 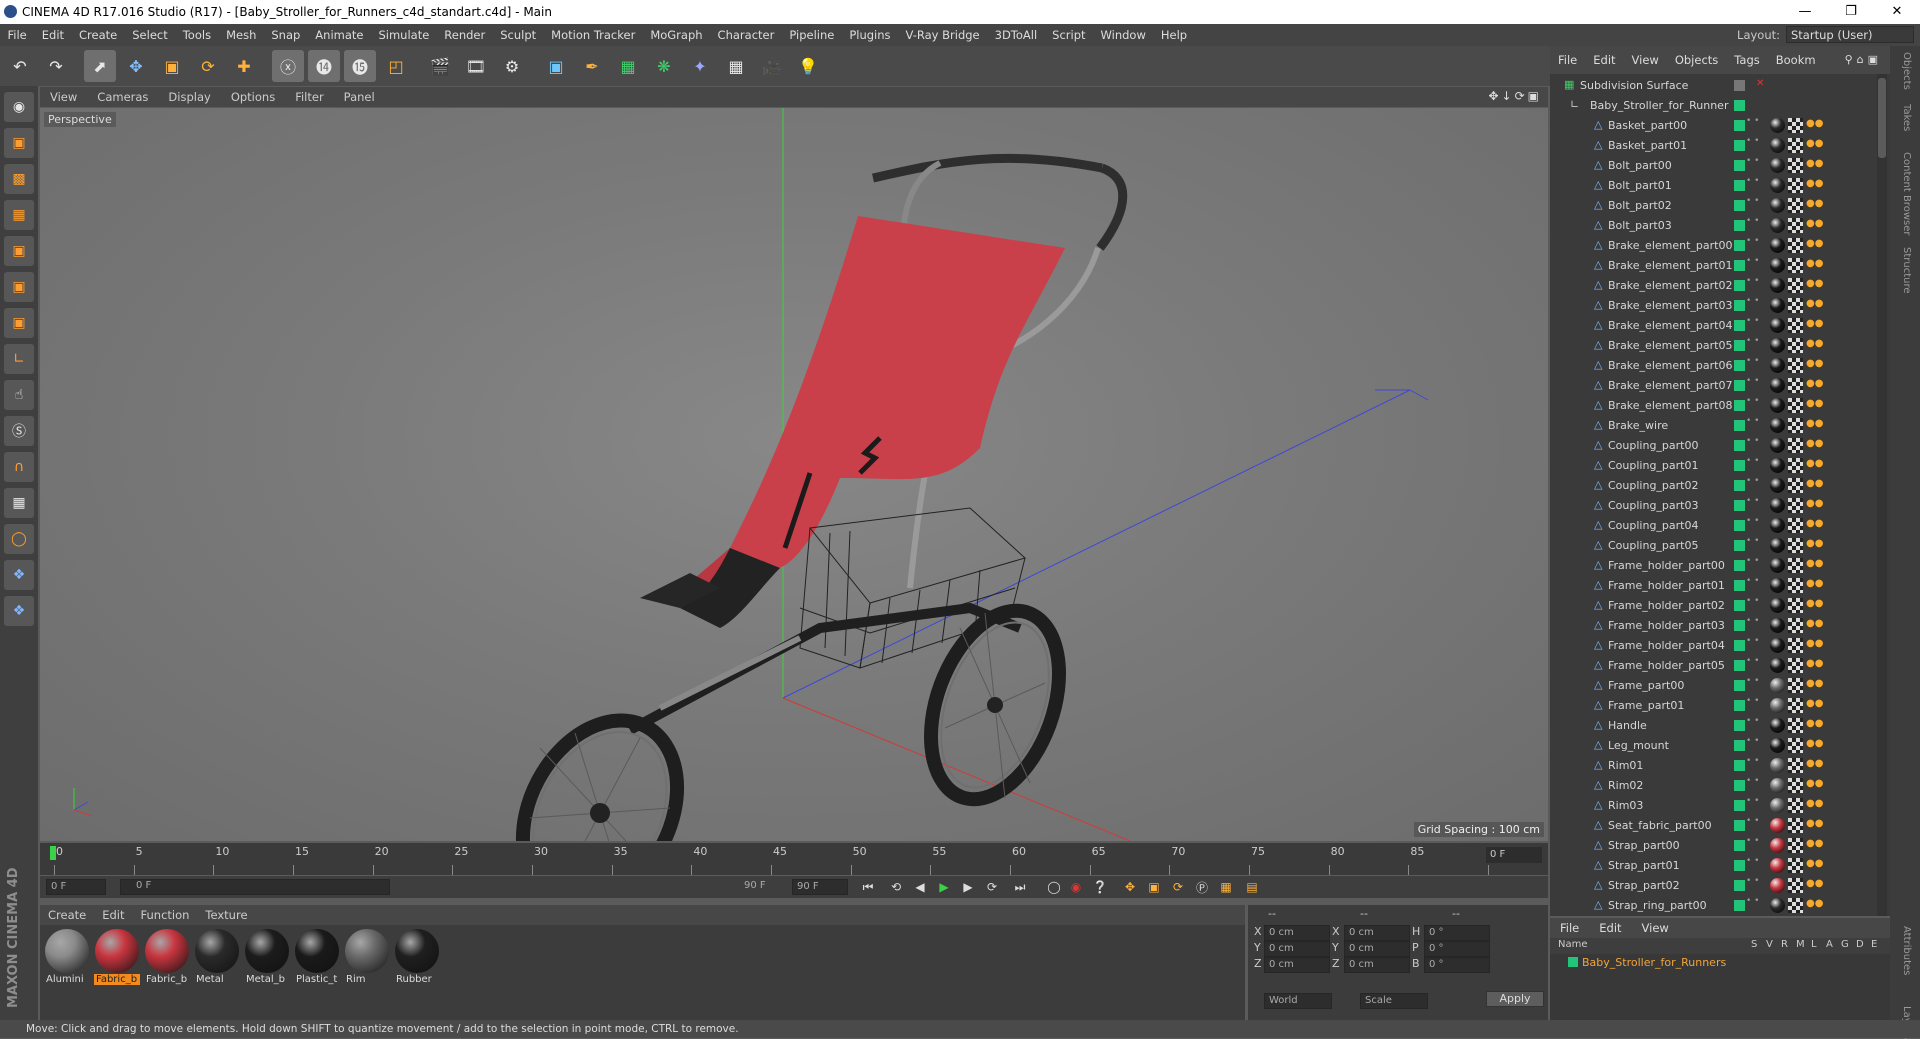 What do you see at coordinates (396, 66) in the screenshot?
I see `coordinate-system-icon: ◰` at bounding box center [396, 66].